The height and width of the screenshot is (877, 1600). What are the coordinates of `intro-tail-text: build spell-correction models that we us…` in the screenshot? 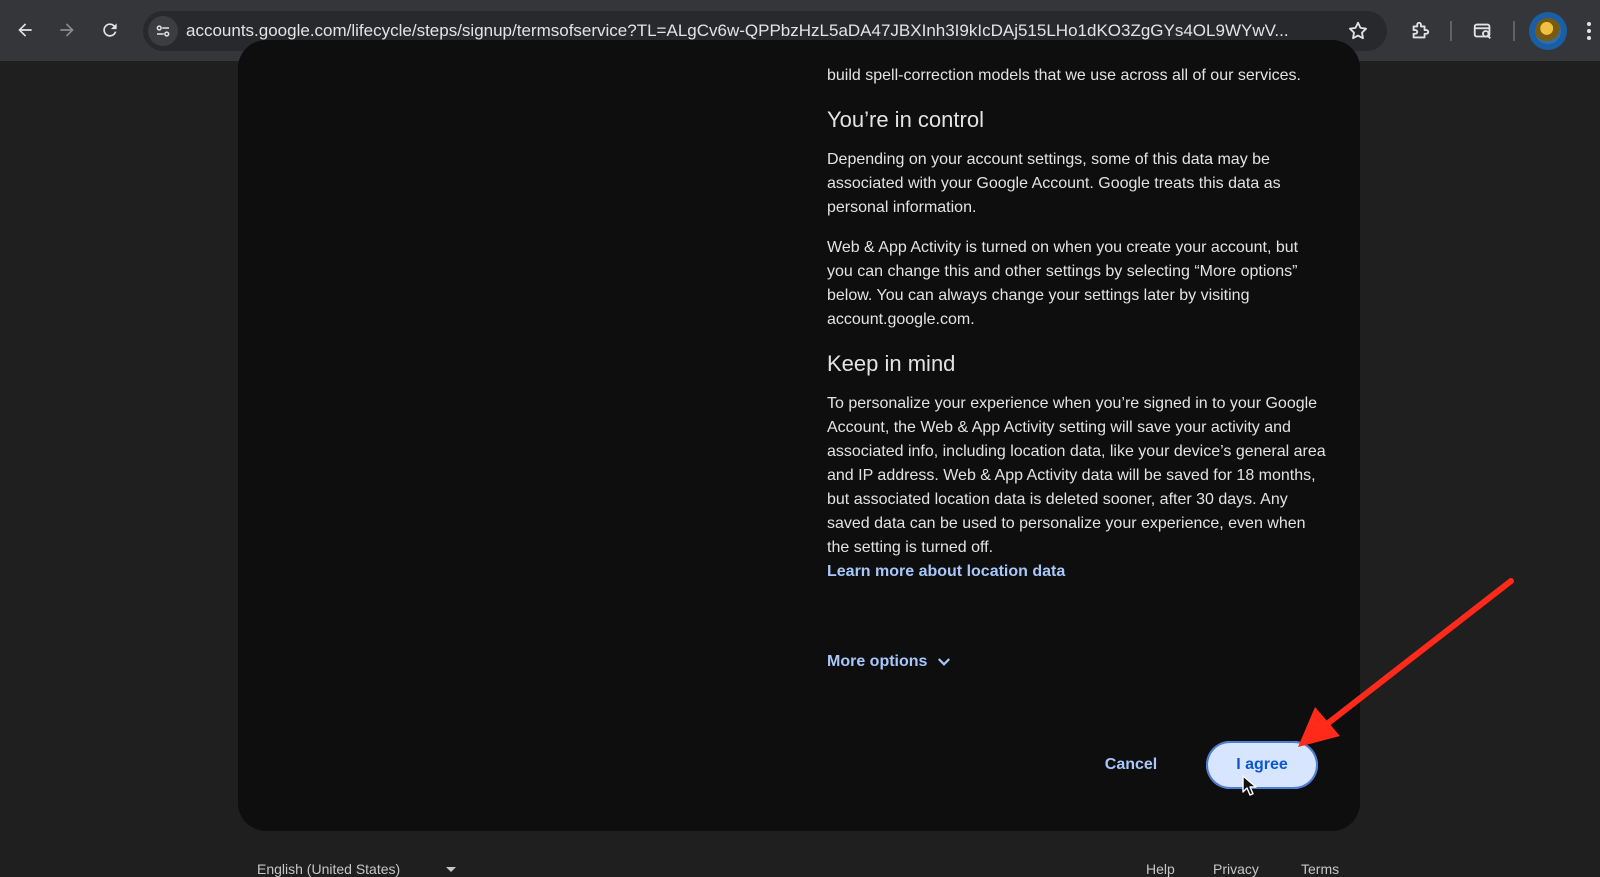 It's located at (1064, 75).